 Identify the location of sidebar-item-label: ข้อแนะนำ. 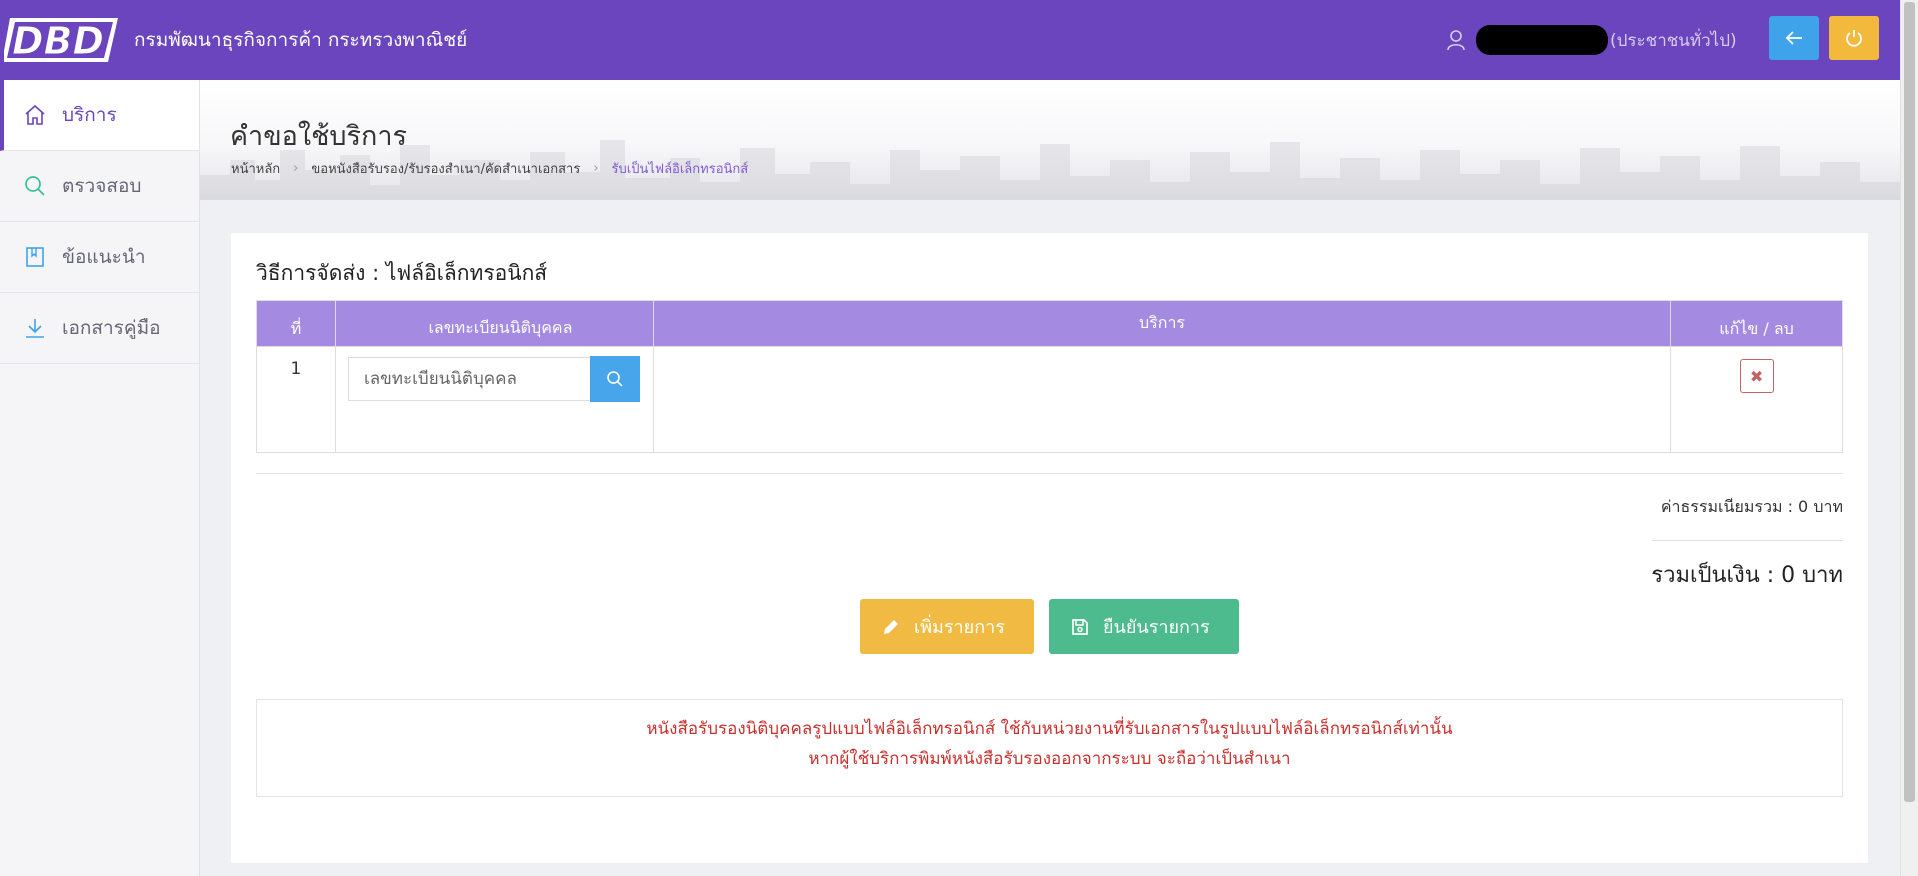
(104, 257).